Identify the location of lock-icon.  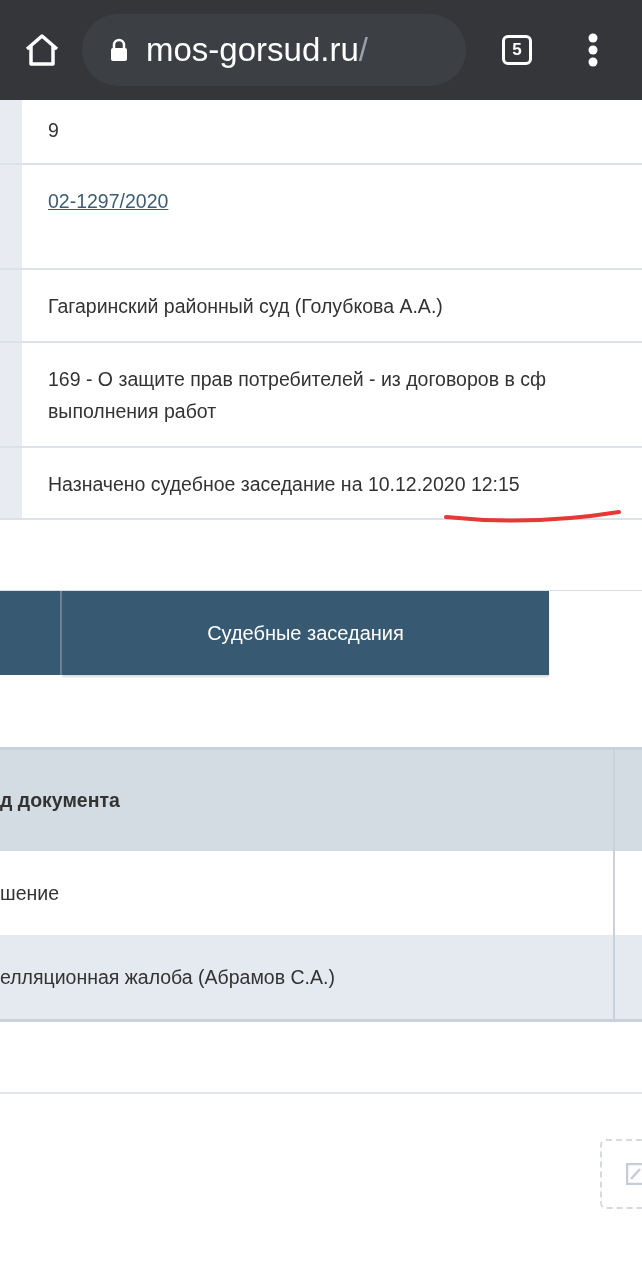
(119, 50).